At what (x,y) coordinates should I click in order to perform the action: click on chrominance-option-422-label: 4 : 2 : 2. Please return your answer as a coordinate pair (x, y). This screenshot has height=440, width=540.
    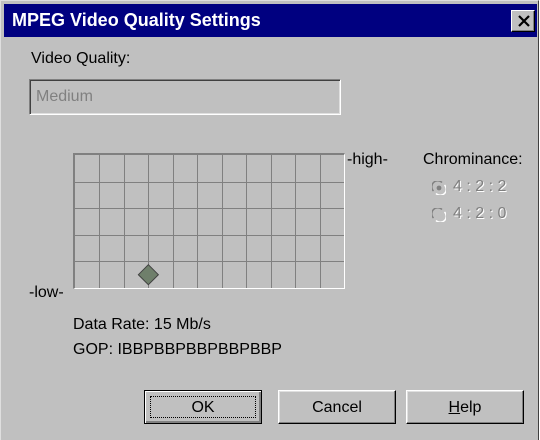
    Looking at the image, I should click on (480, 186).